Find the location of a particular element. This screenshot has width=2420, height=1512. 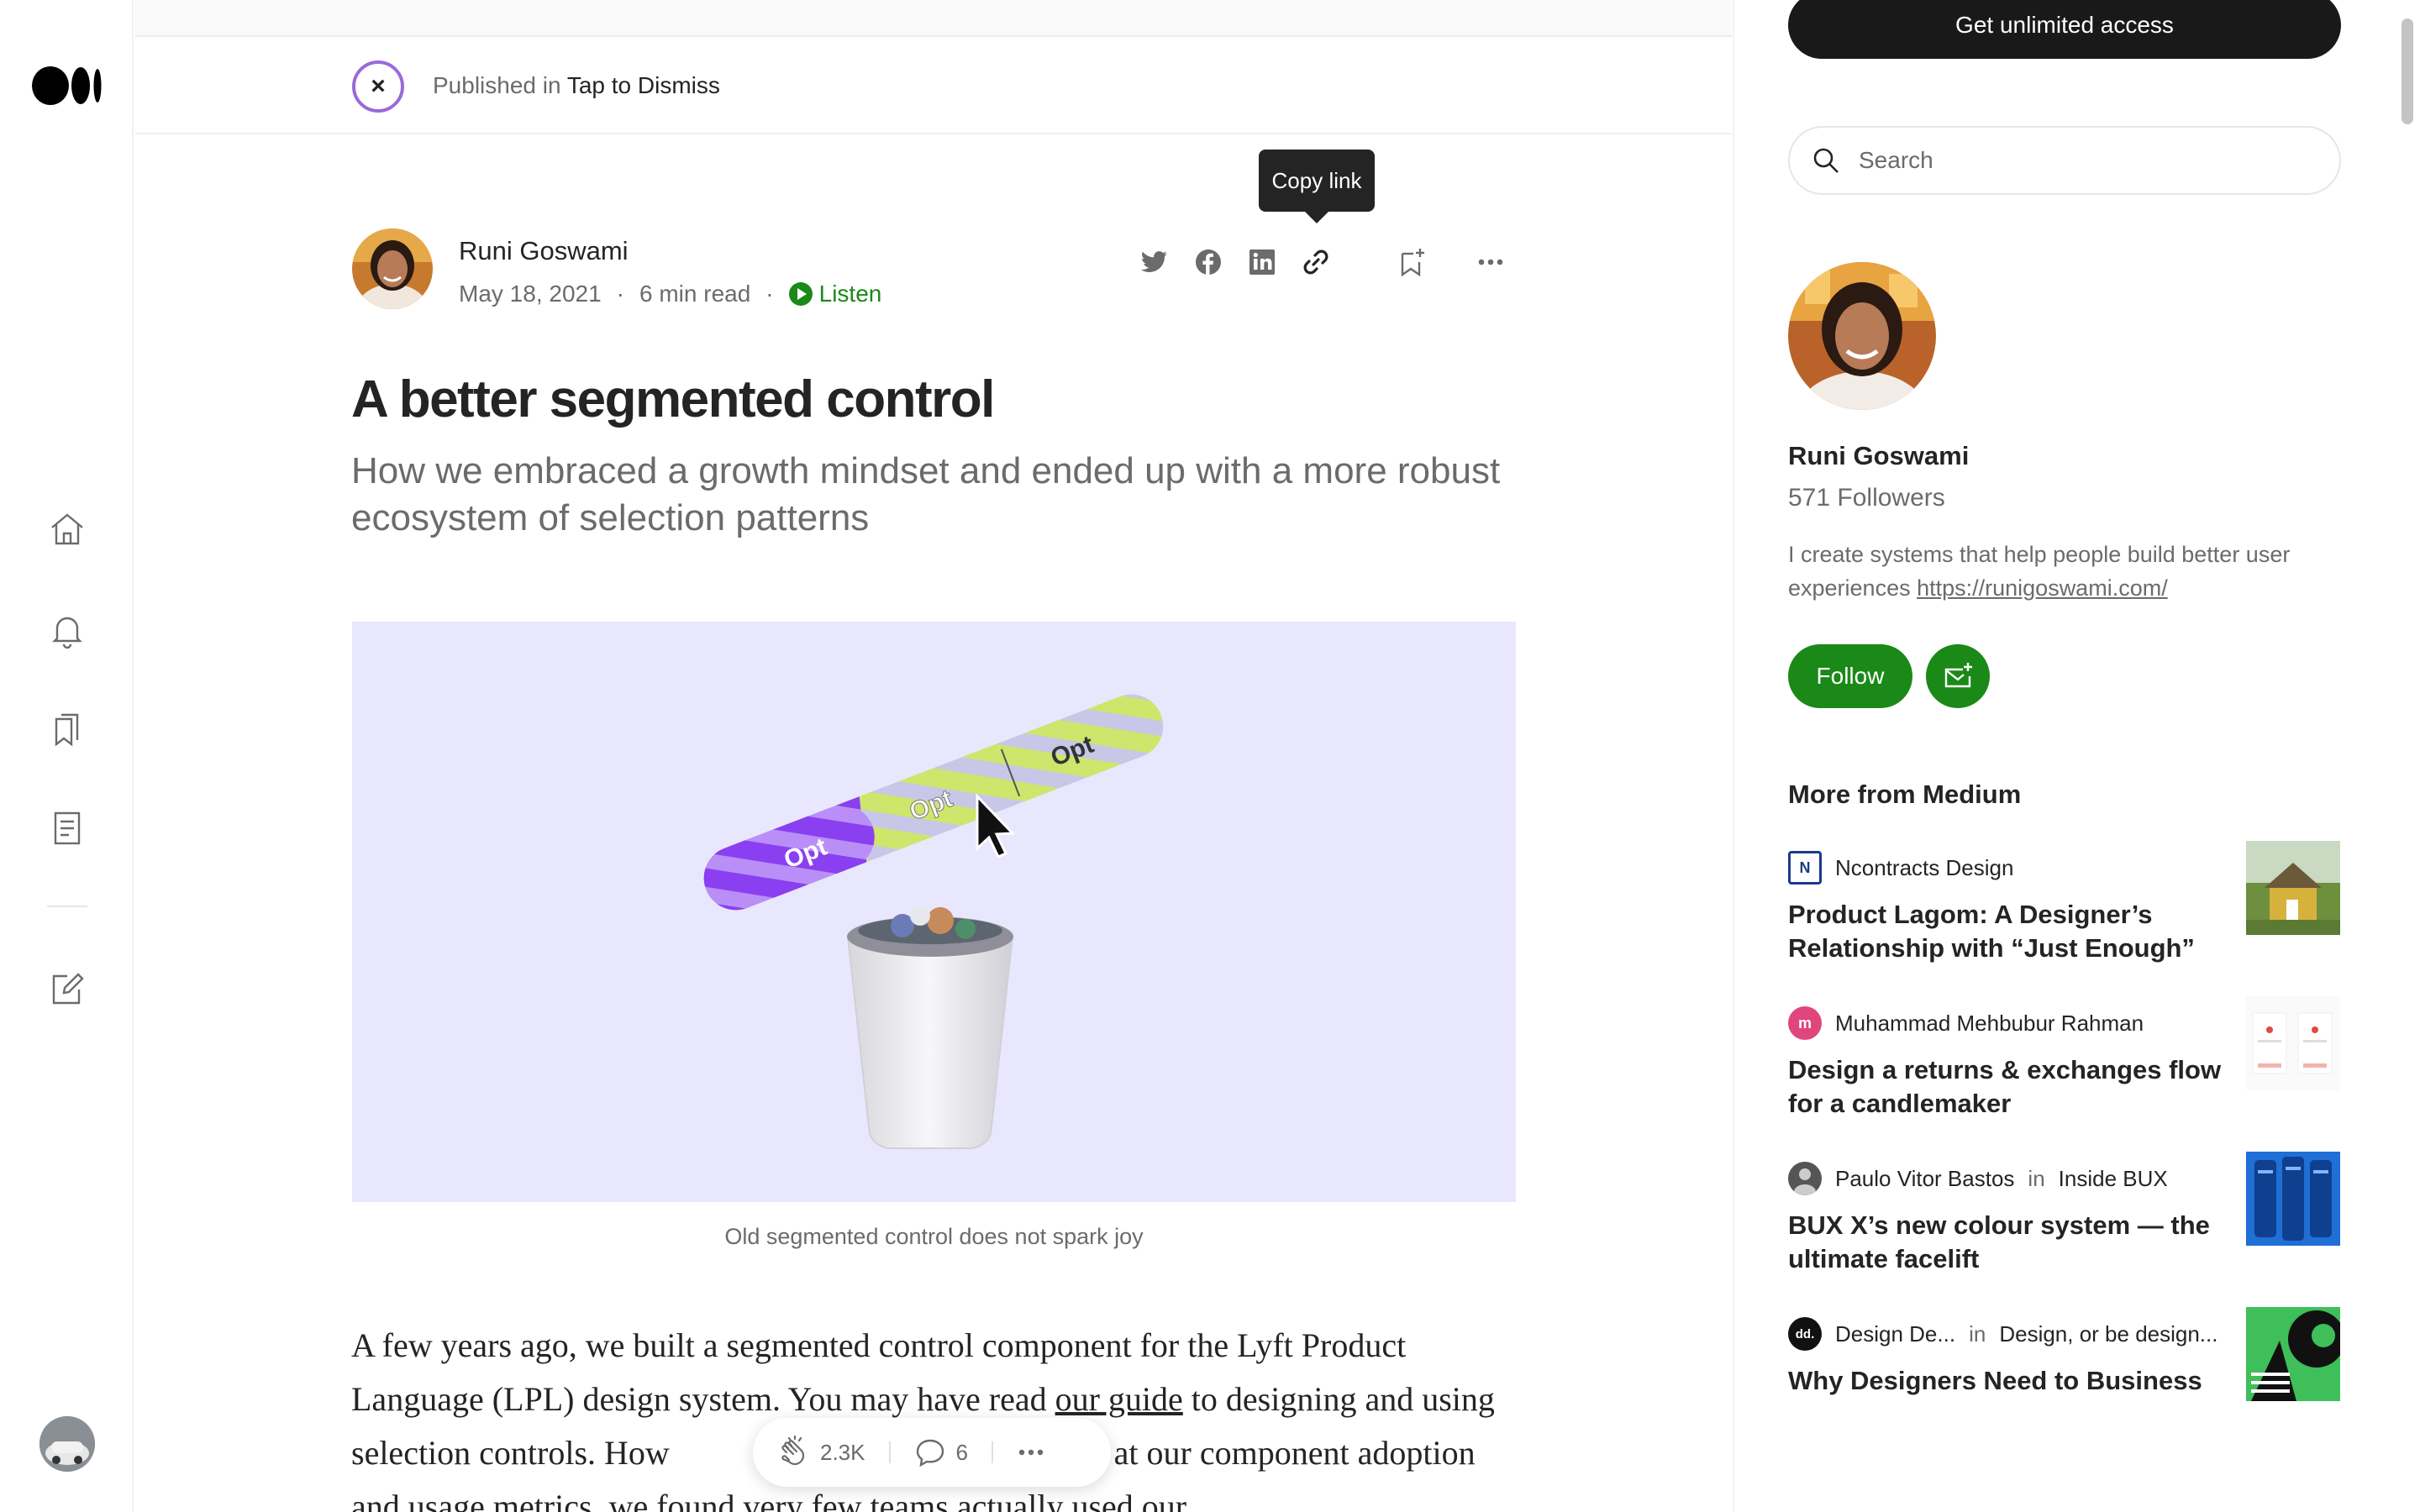

rec-author-name: Muhammad Mehbubur Rahman is located at coordinates (1989, 1024).